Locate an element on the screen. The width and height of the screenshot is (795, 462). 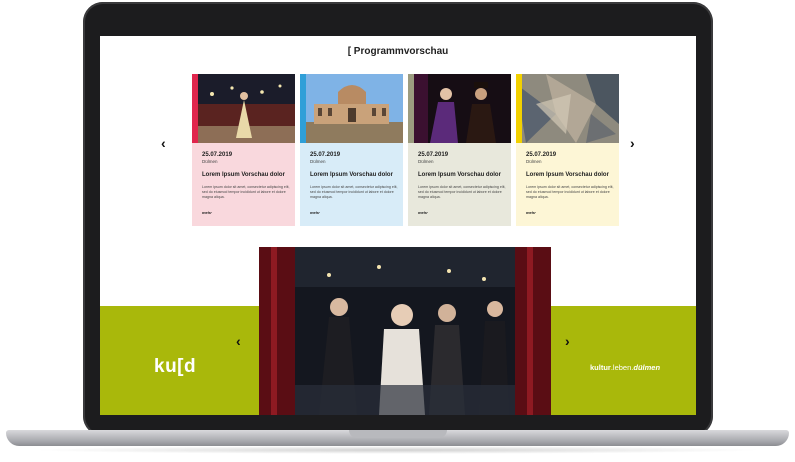
kud-logo: ku[d is located at coordinates (175, 367).